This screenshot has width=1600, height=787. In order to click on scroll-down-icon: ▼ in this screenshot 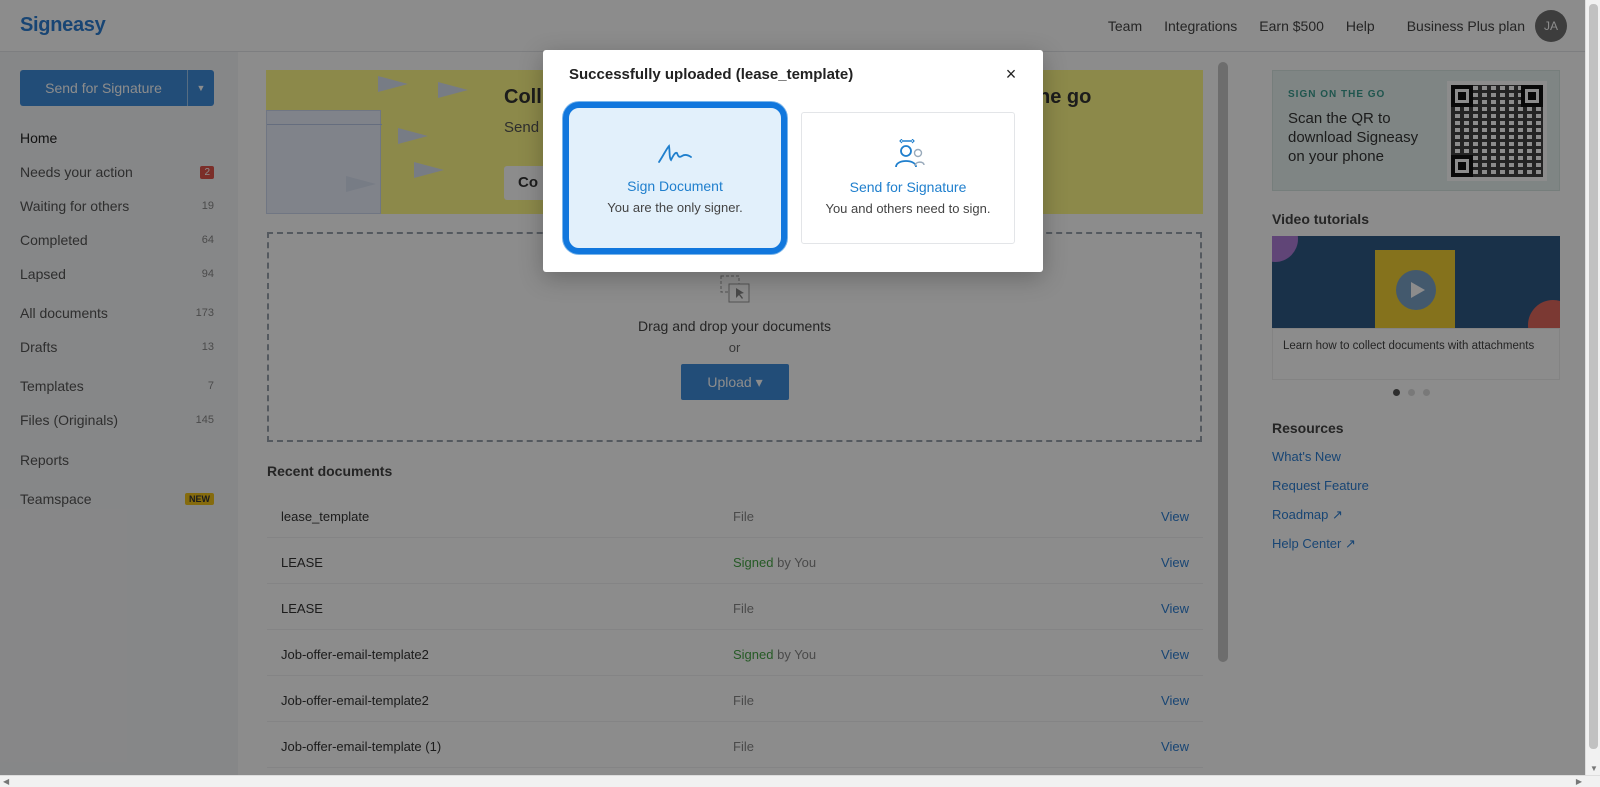, I will do `click(1594, 768)`.